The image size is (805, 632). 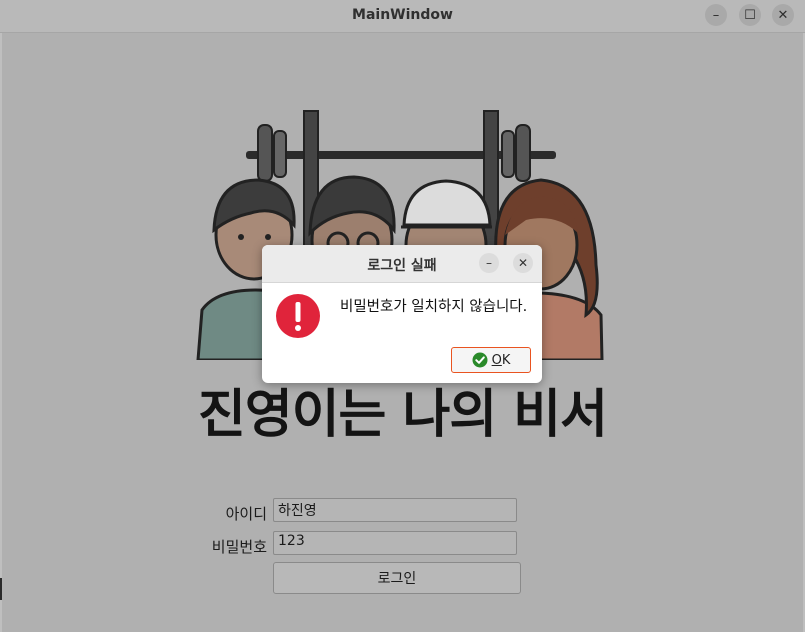 I want to click on dialog-title: 로그인 실패, so click(x=402, y=266).